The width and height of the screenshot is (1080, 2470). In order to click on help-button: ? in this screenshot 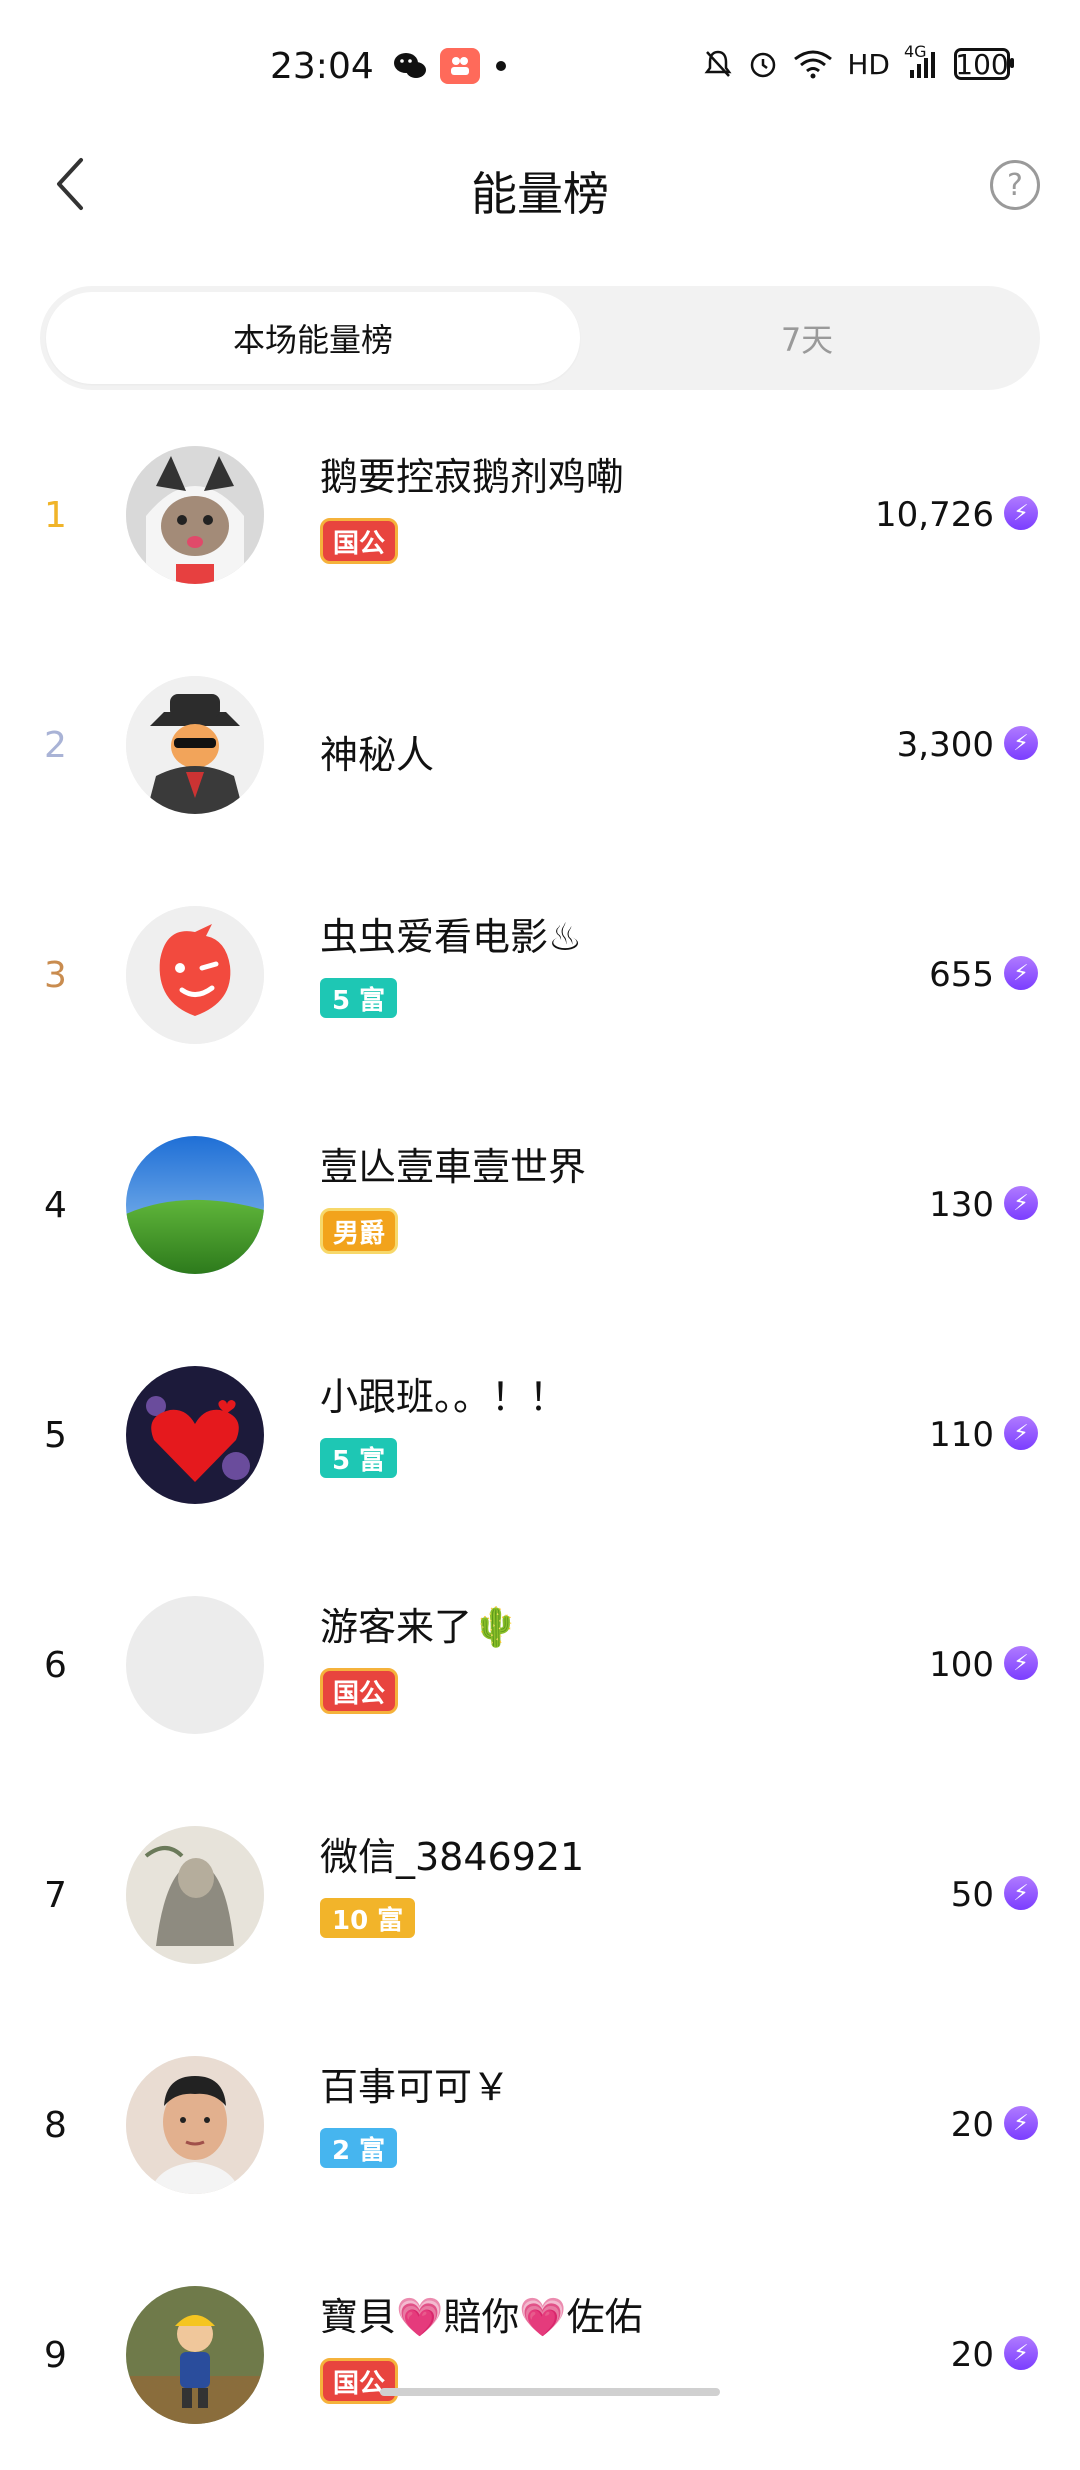, I will do `click(1015, 185)`.